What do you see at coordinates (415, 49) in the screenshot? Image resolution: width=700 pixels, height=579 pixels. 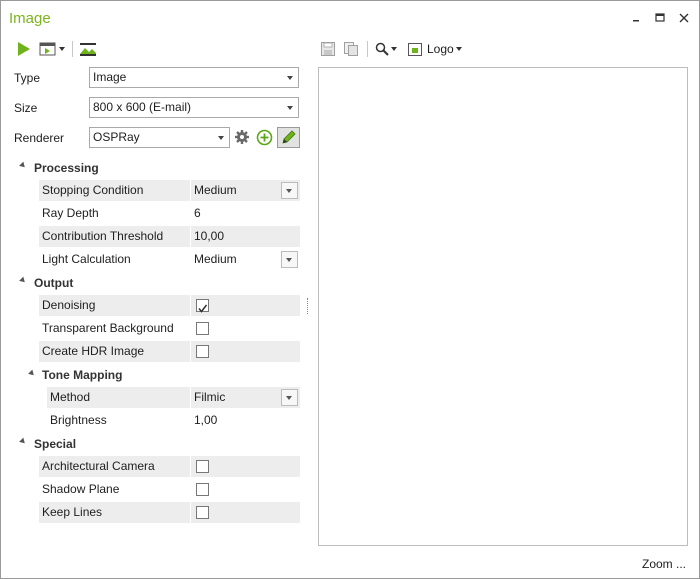 I see `logo-icon` at bounding box center [415, 49].